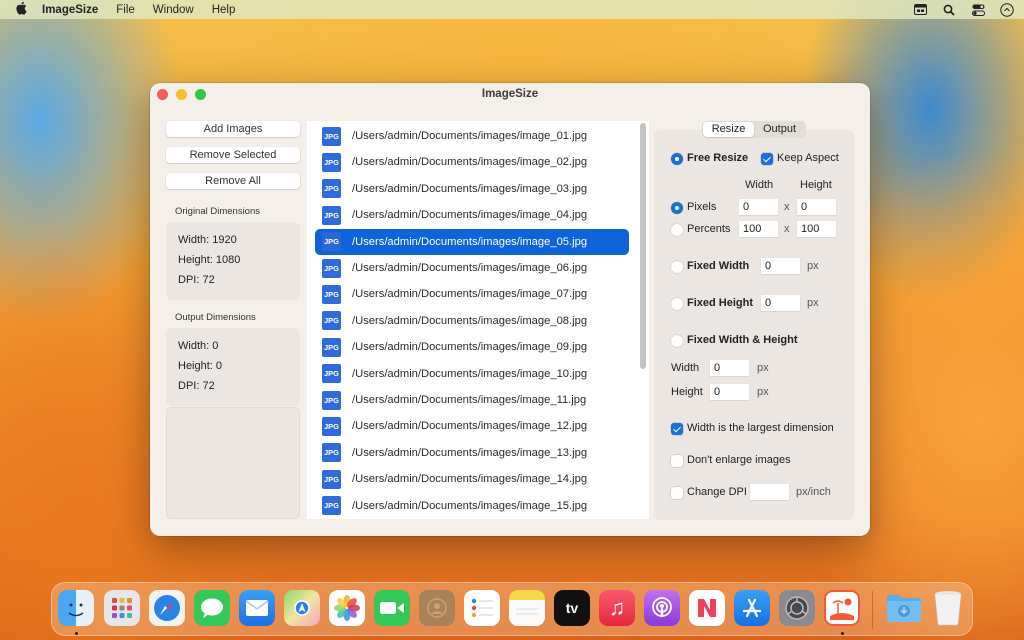  I want to click on width-largest-label: Width is the largest dimension, so click(760, 428).